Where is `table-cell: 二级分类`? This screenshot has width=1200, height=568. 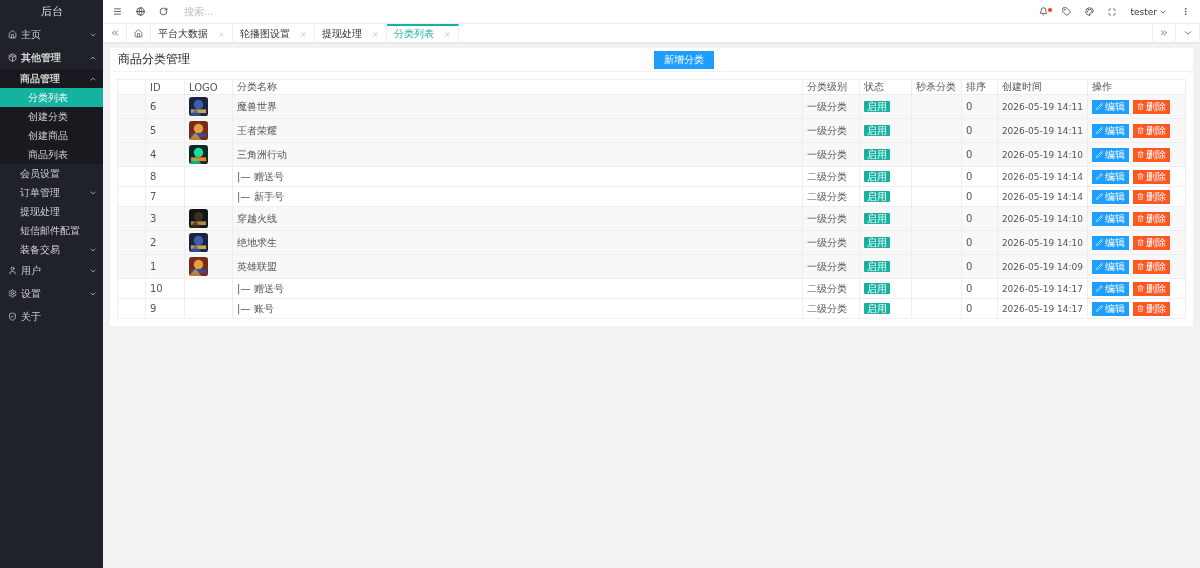
table-cell: 二级分类 is located at coordinates (826, 308).